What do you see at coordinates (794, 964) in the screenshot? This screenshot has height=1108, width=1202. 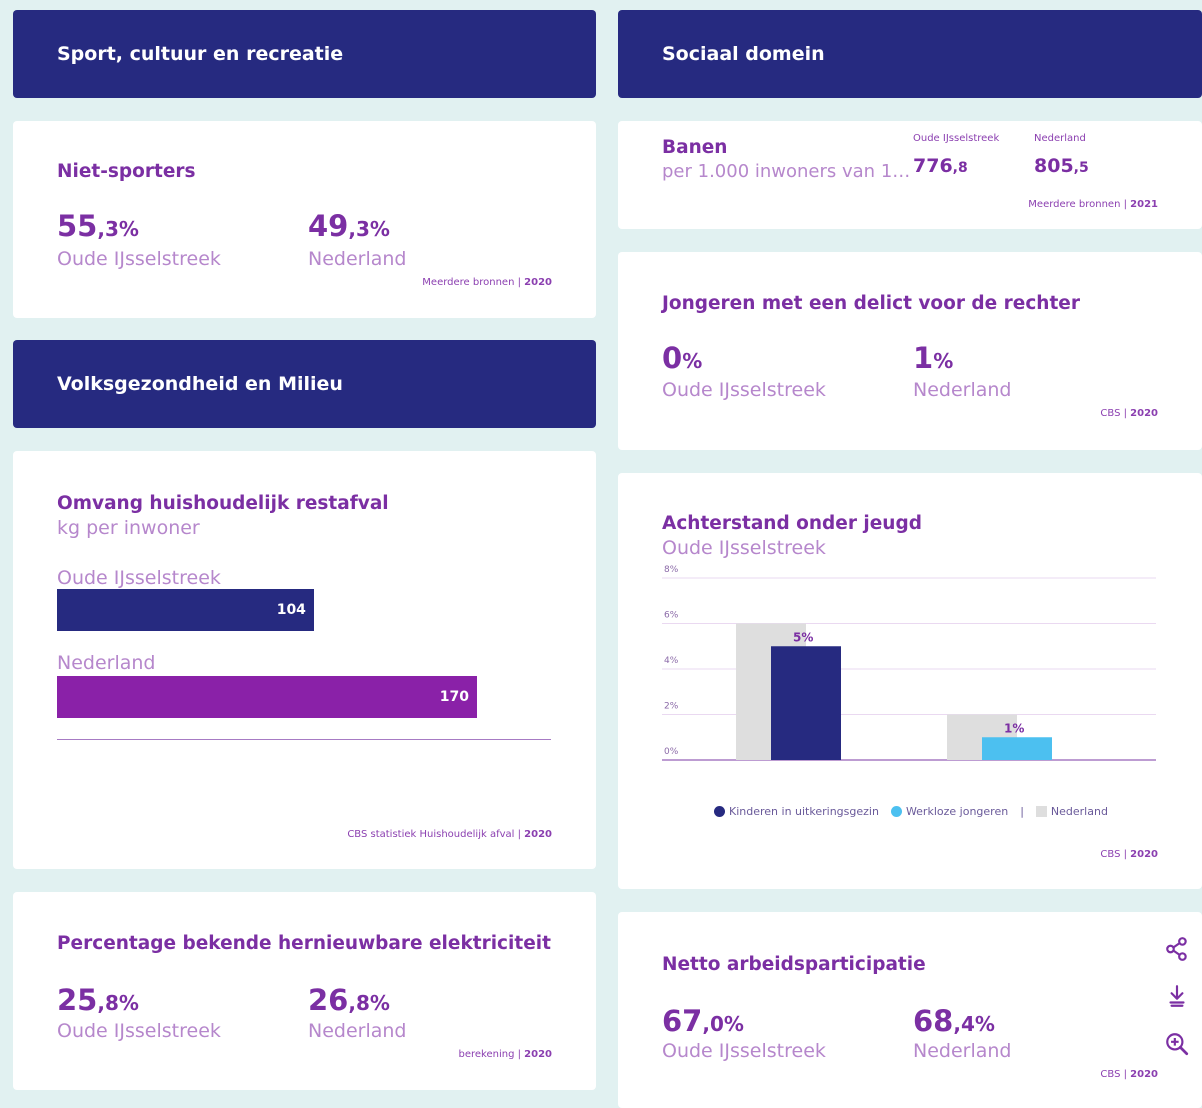 I see `card-title: Netto arbeidsparticipatie` at bounding box center [794, 964].